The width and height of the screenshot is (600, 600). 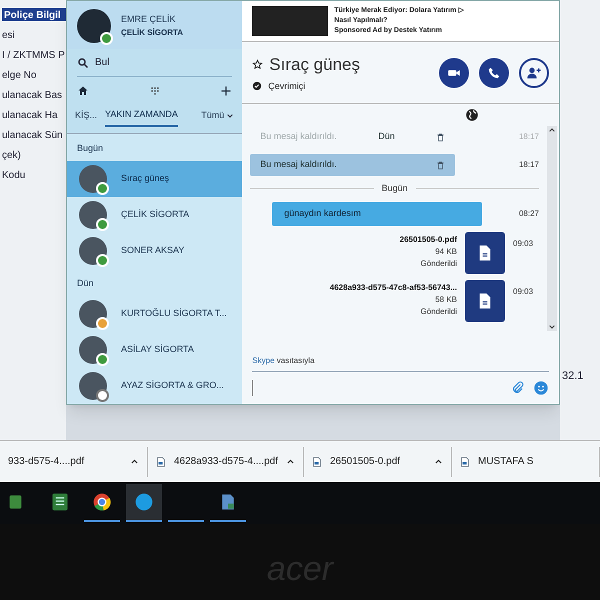 I want to click on background-text: 32.1, so click(x=572, y=376).